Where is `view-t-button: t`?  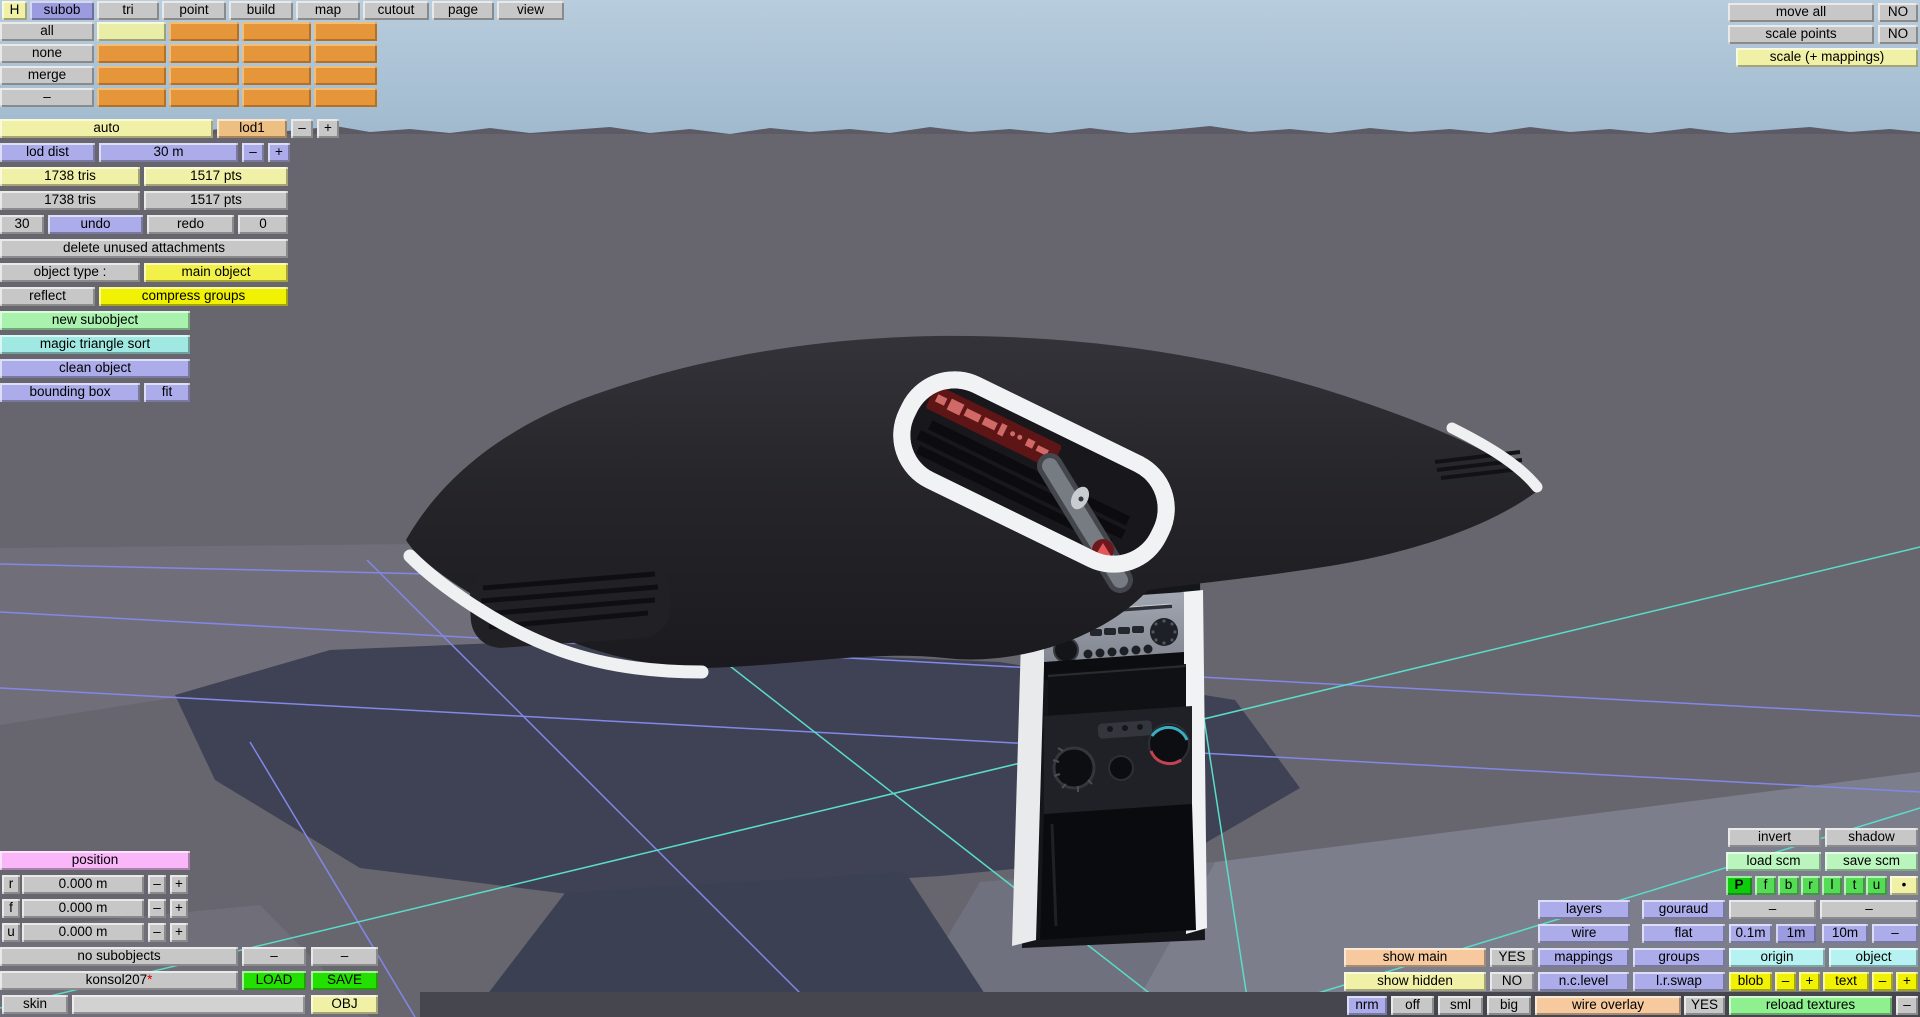 view-t-button: t is located at coordinates (1854, 885).